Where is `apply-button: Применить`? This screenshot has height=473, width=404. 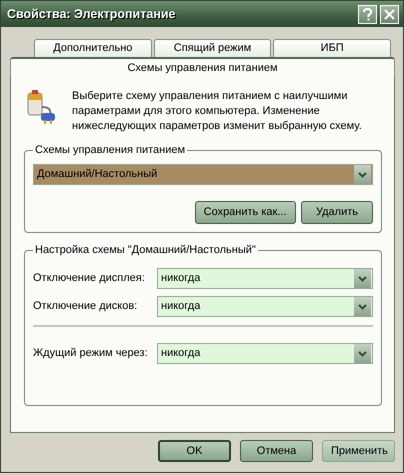 apply-button: Применить is located at coordinates (358, 451).